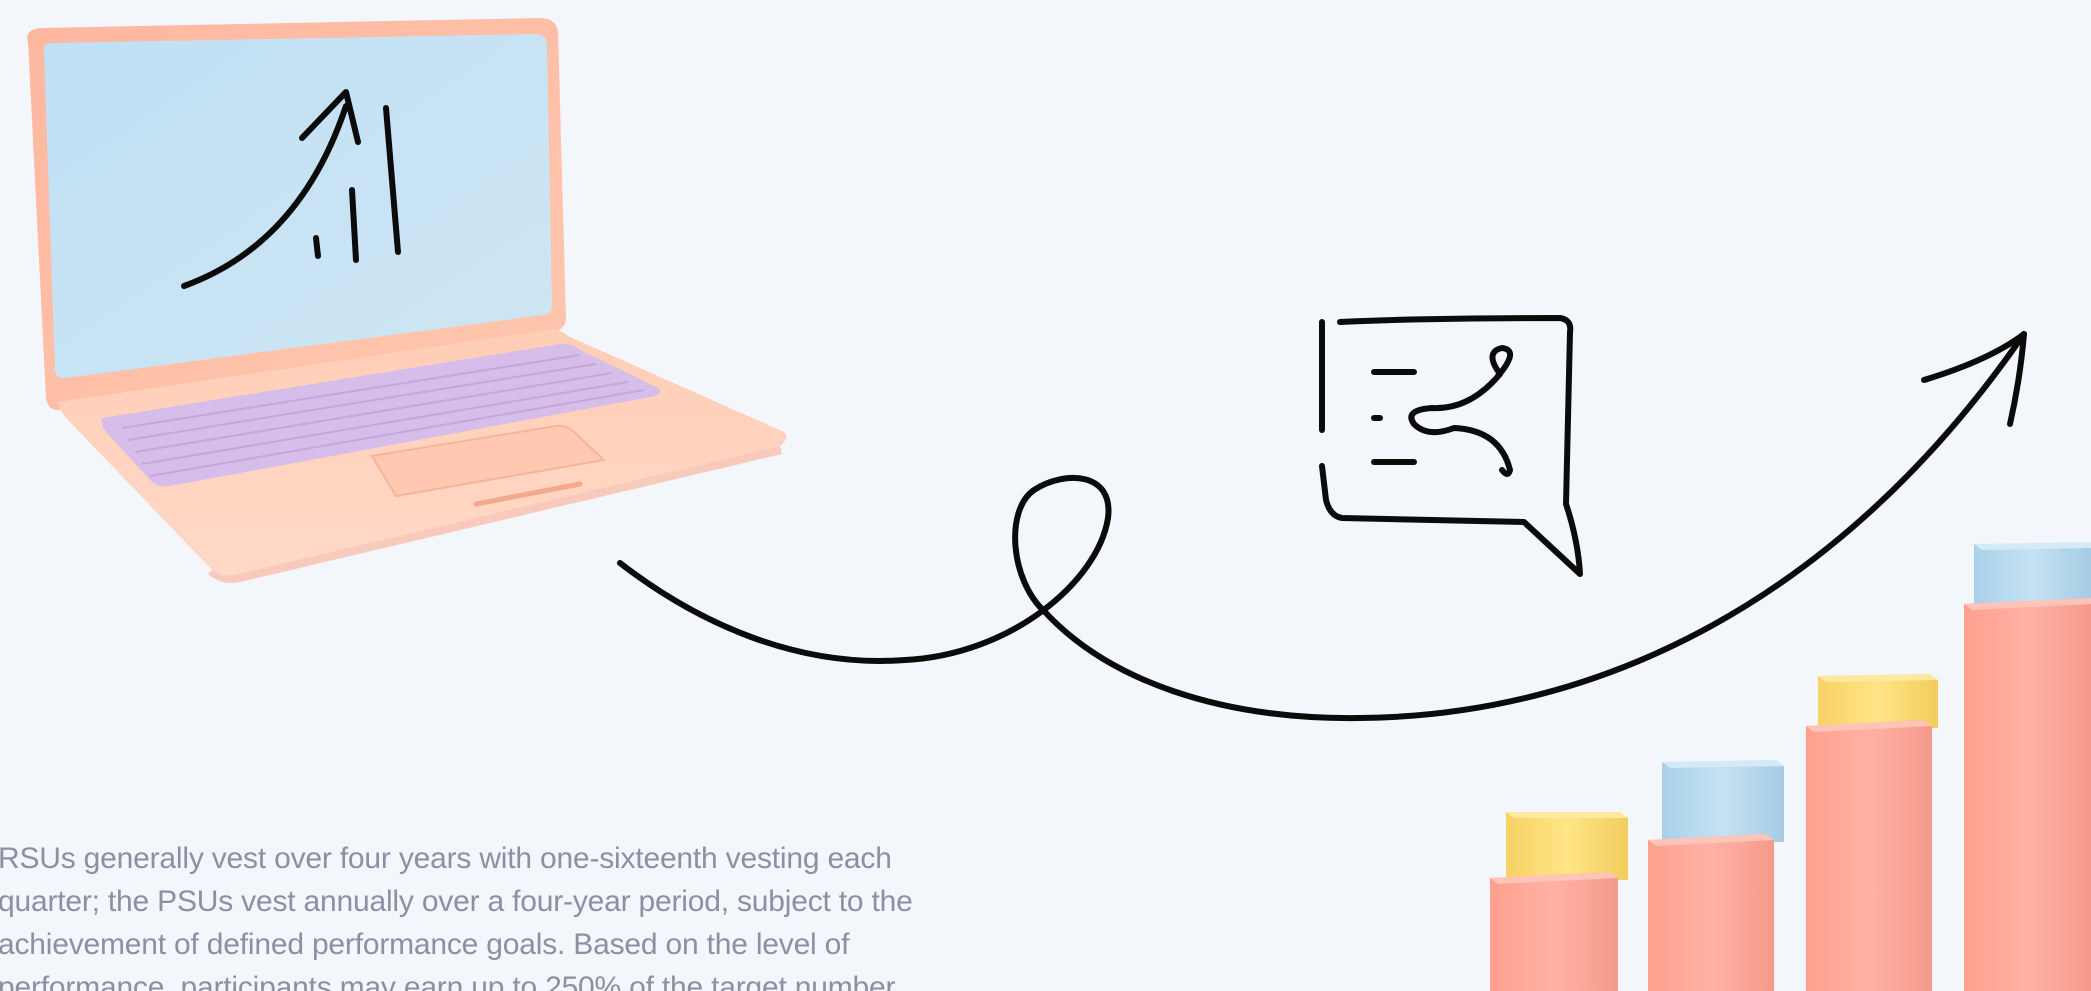 This screenshot has width=2091, height=991. I want to click on bar-chart-icon, so click(1790, 766).